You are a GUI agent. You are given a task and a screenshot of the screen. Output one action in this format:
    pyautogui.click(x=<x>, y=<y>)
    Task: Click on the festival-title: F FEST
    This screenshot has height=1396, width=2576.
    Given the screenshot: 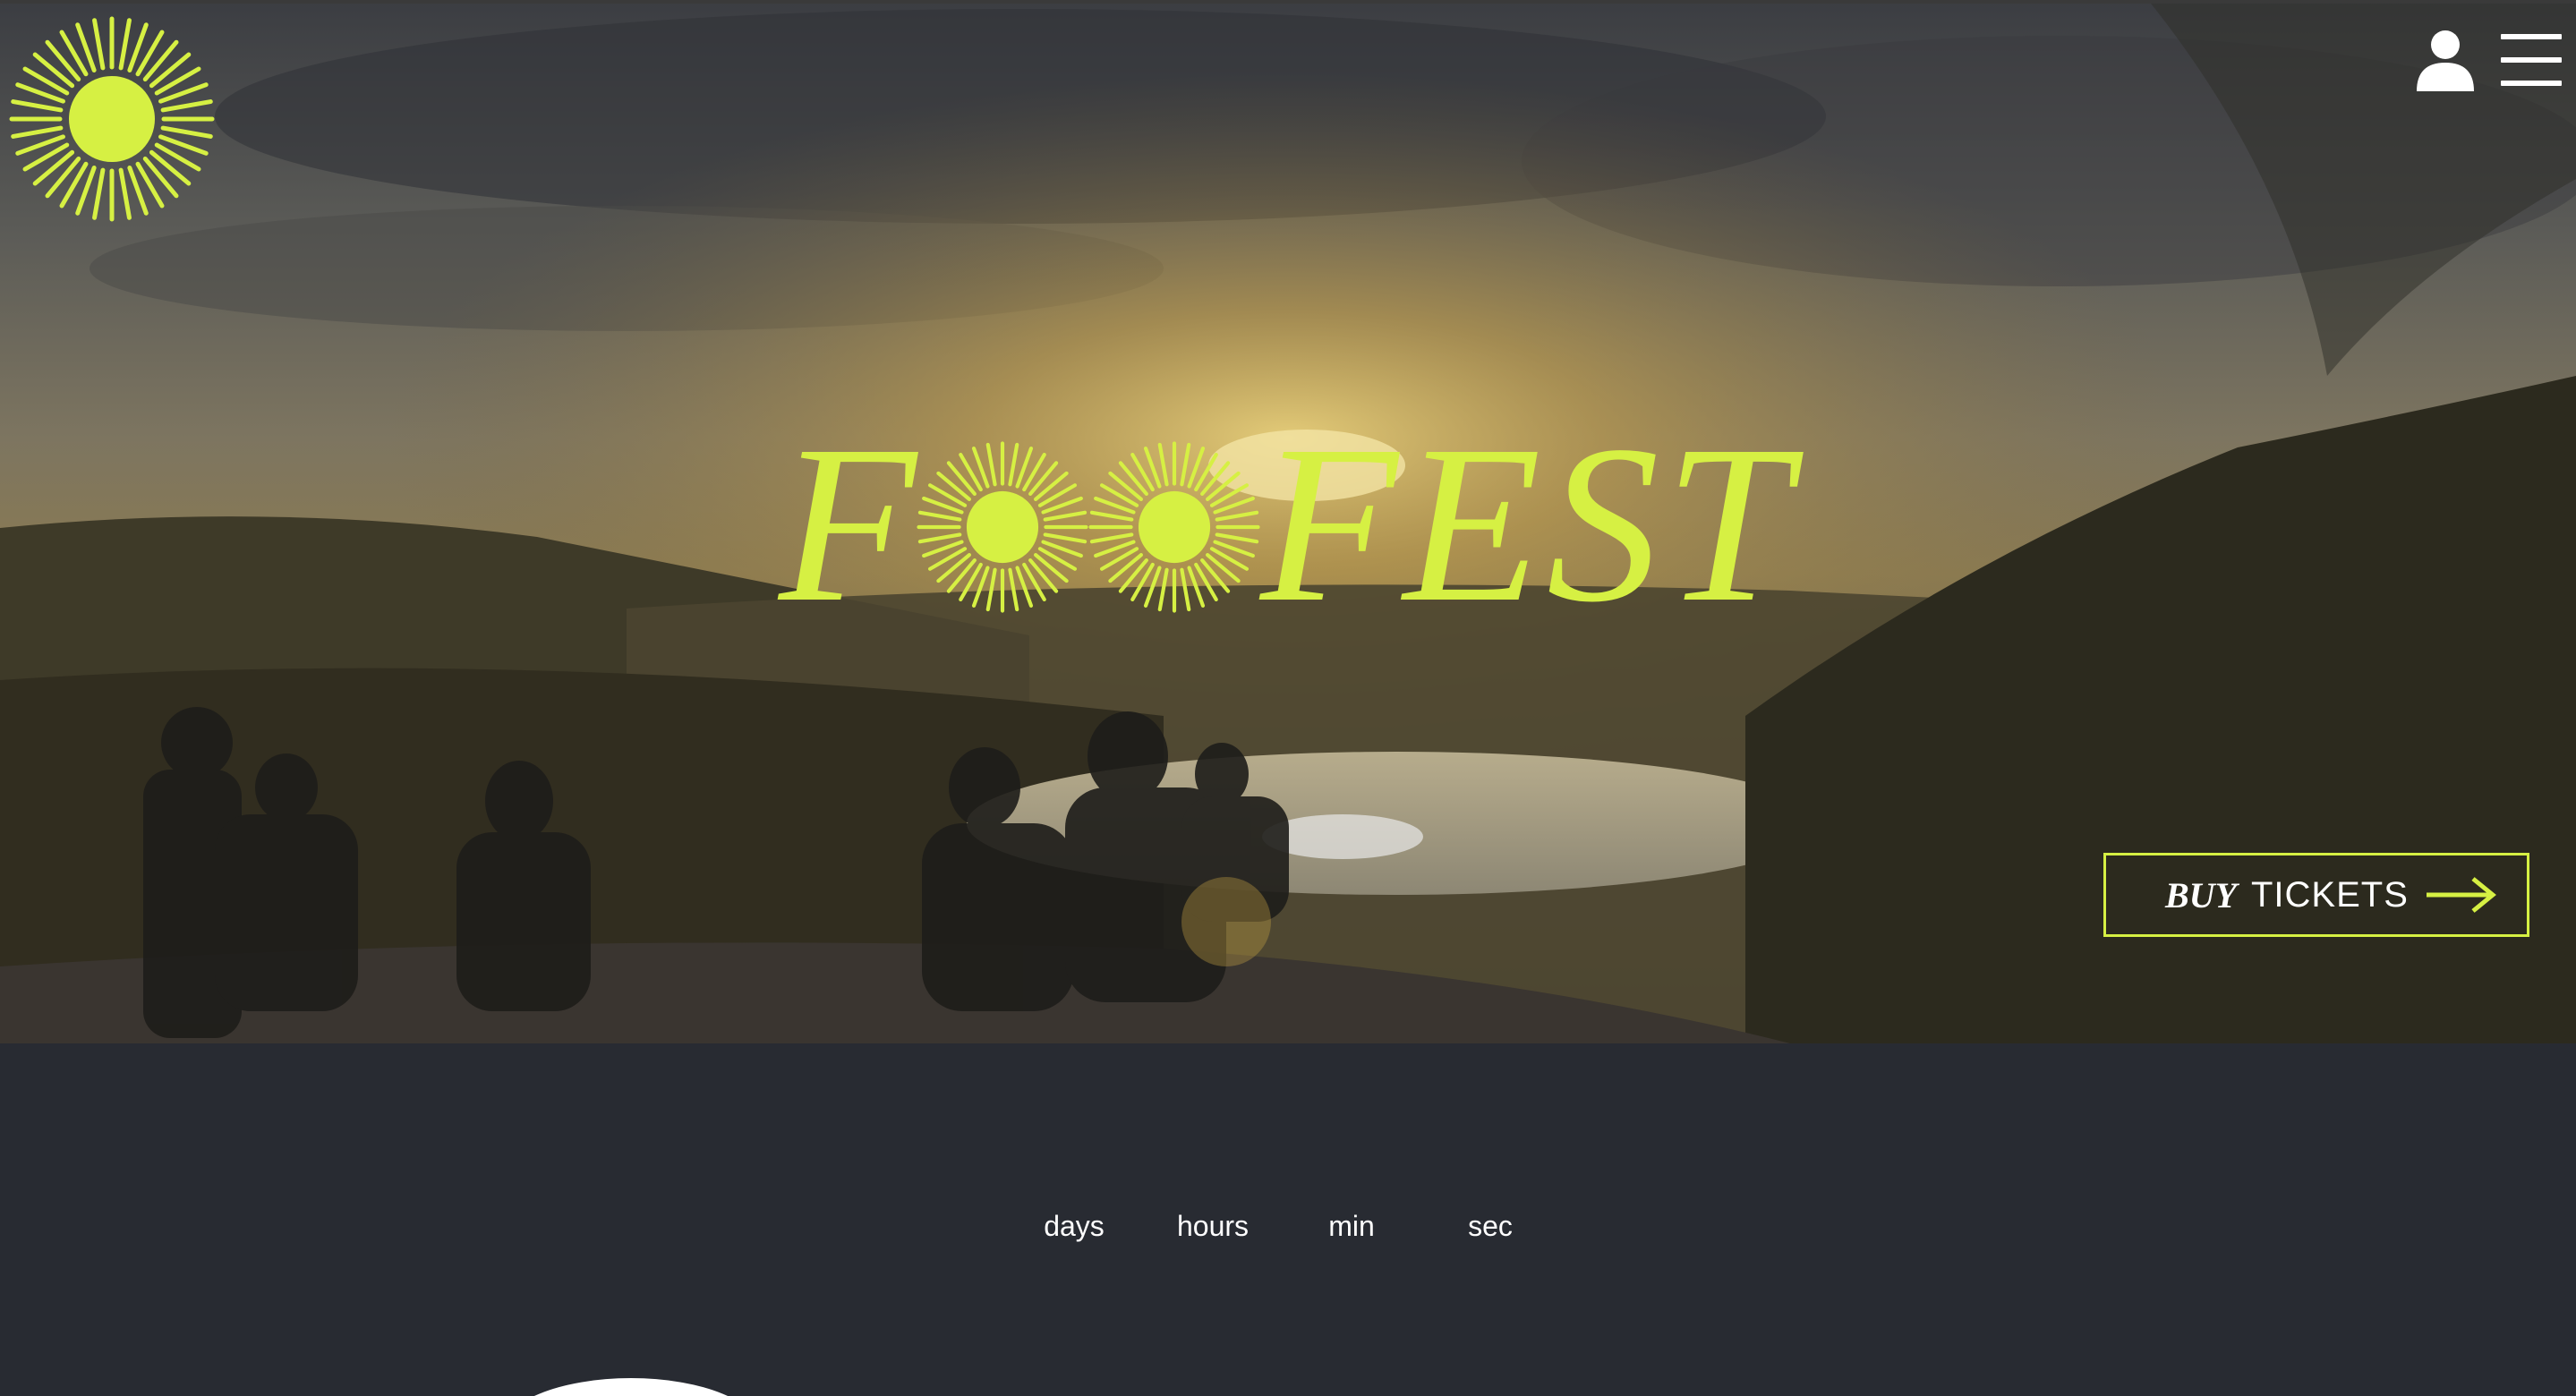 What is the action you would take?
    pyautogui.click(x=1298, y=523)
    